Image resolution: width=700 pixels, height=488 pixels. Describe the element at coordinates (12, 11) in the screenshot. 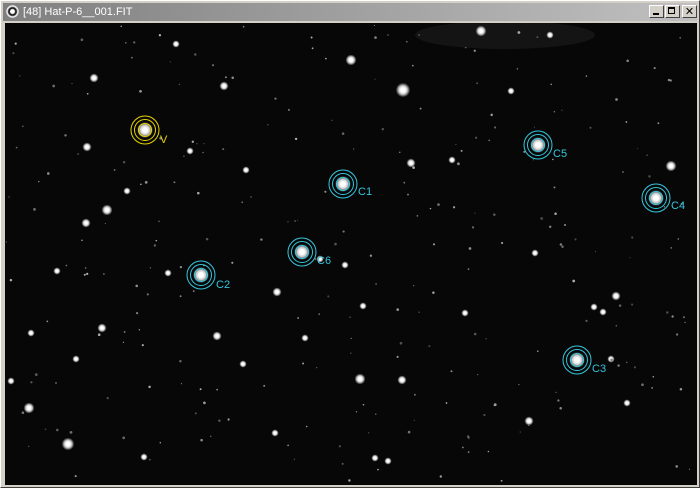

I see `app-icon` at that location.